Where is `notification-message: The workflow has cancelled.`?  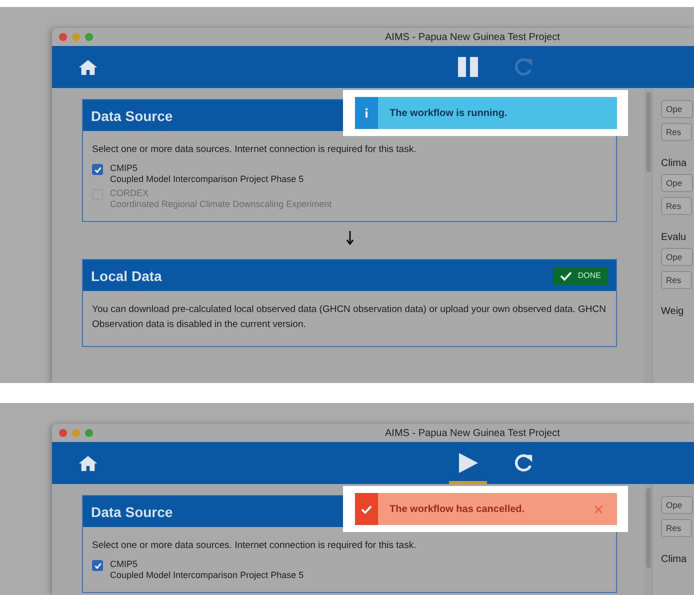 notification-message: The workflow has cancelled. is located at coordinates (458, 509).